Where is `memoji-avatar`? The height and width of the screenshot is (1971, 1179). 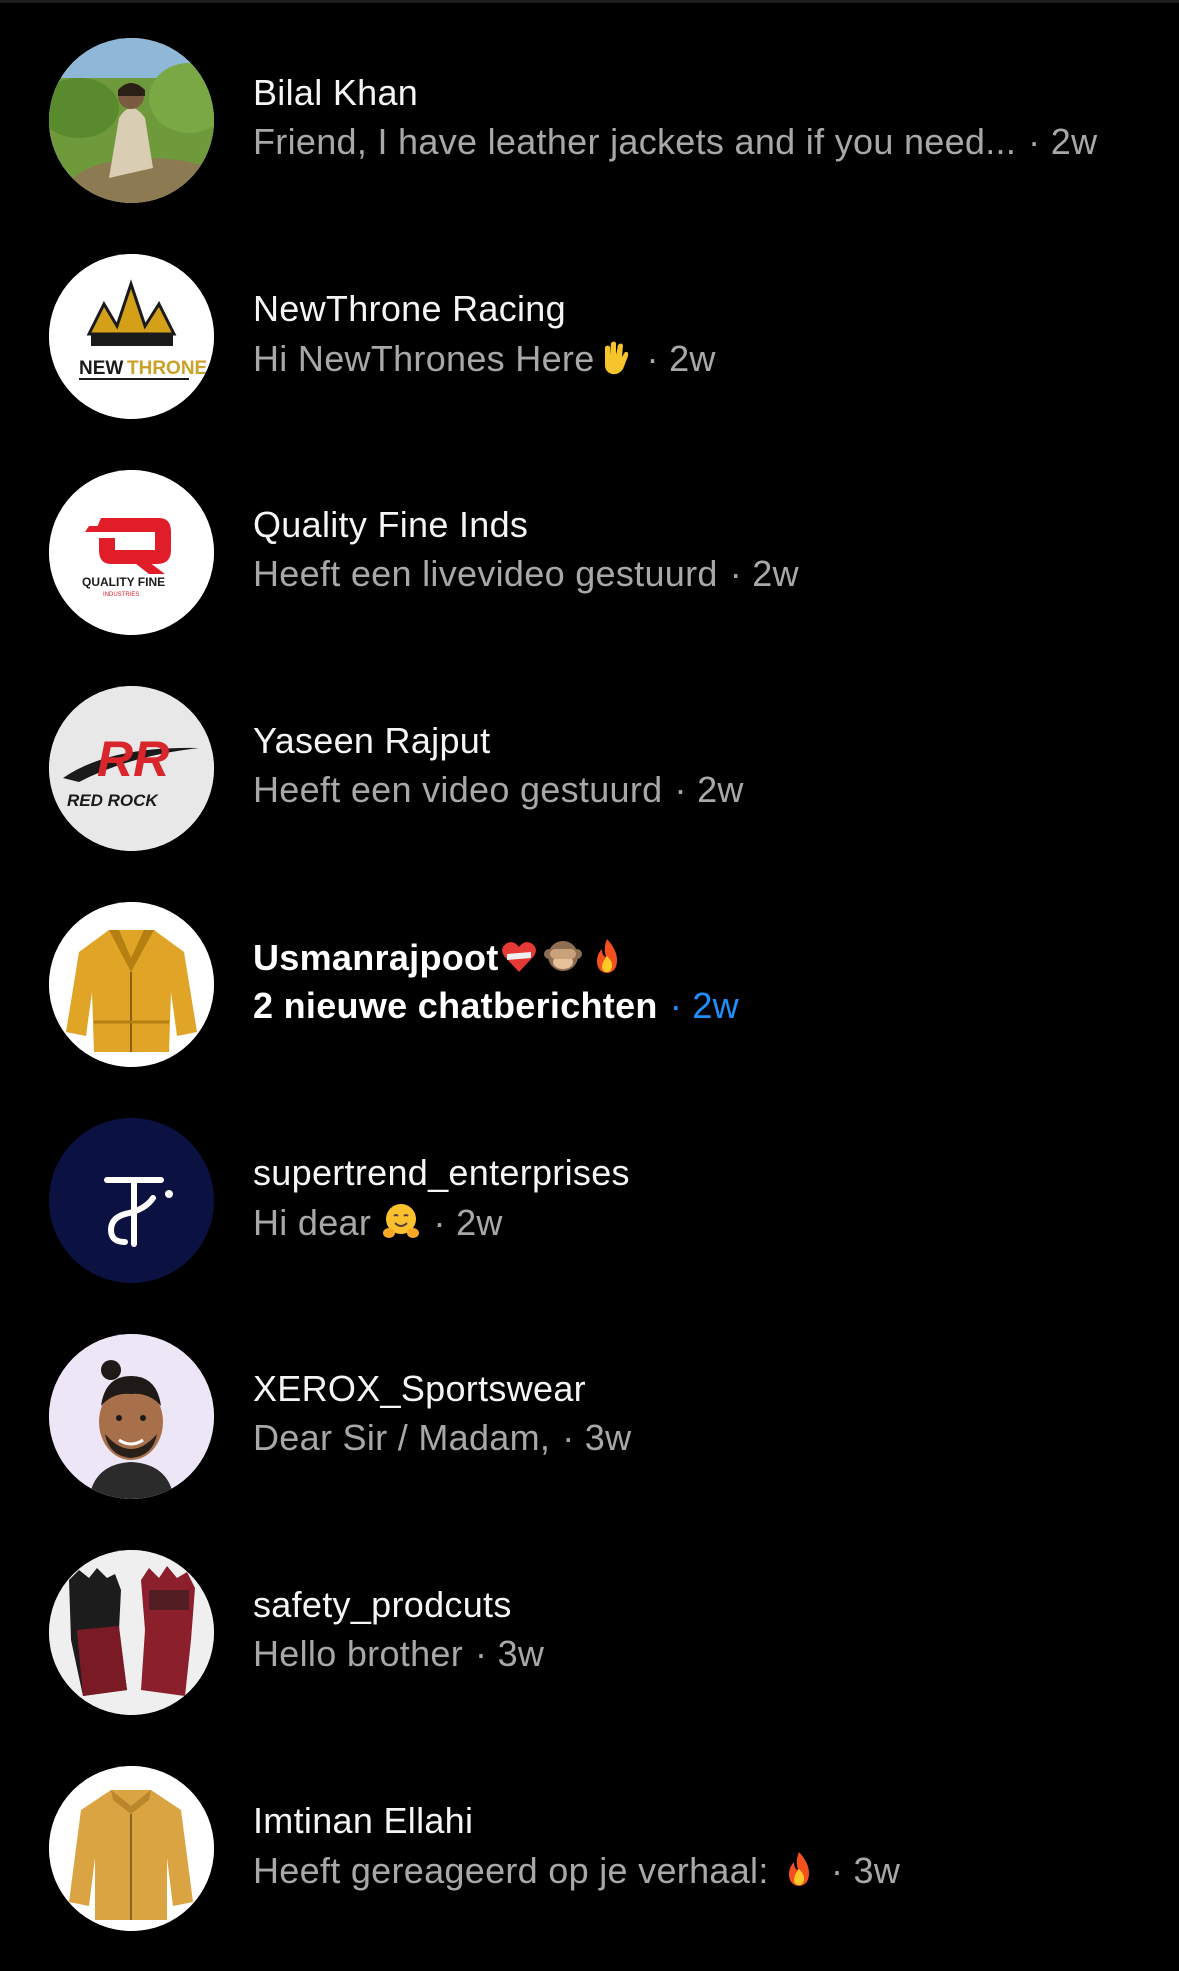
memoji-avatar is located at coordinates (131, 1416).